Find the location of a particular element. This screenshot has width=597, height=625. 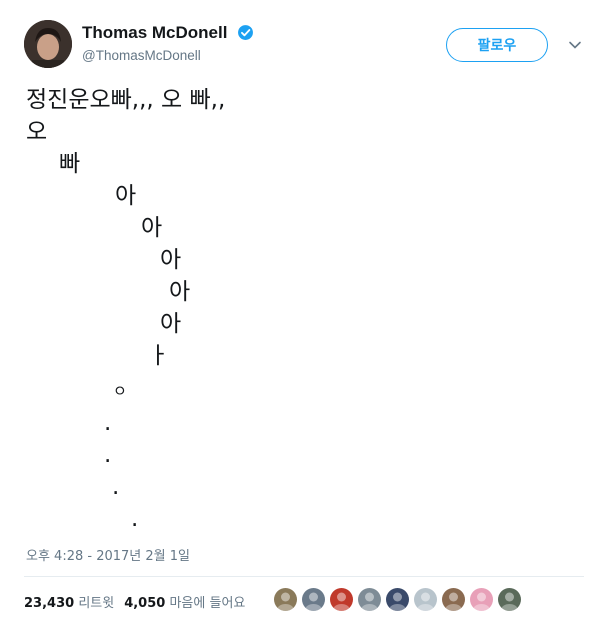

liker-avatars is located at coordinates (400, 599).